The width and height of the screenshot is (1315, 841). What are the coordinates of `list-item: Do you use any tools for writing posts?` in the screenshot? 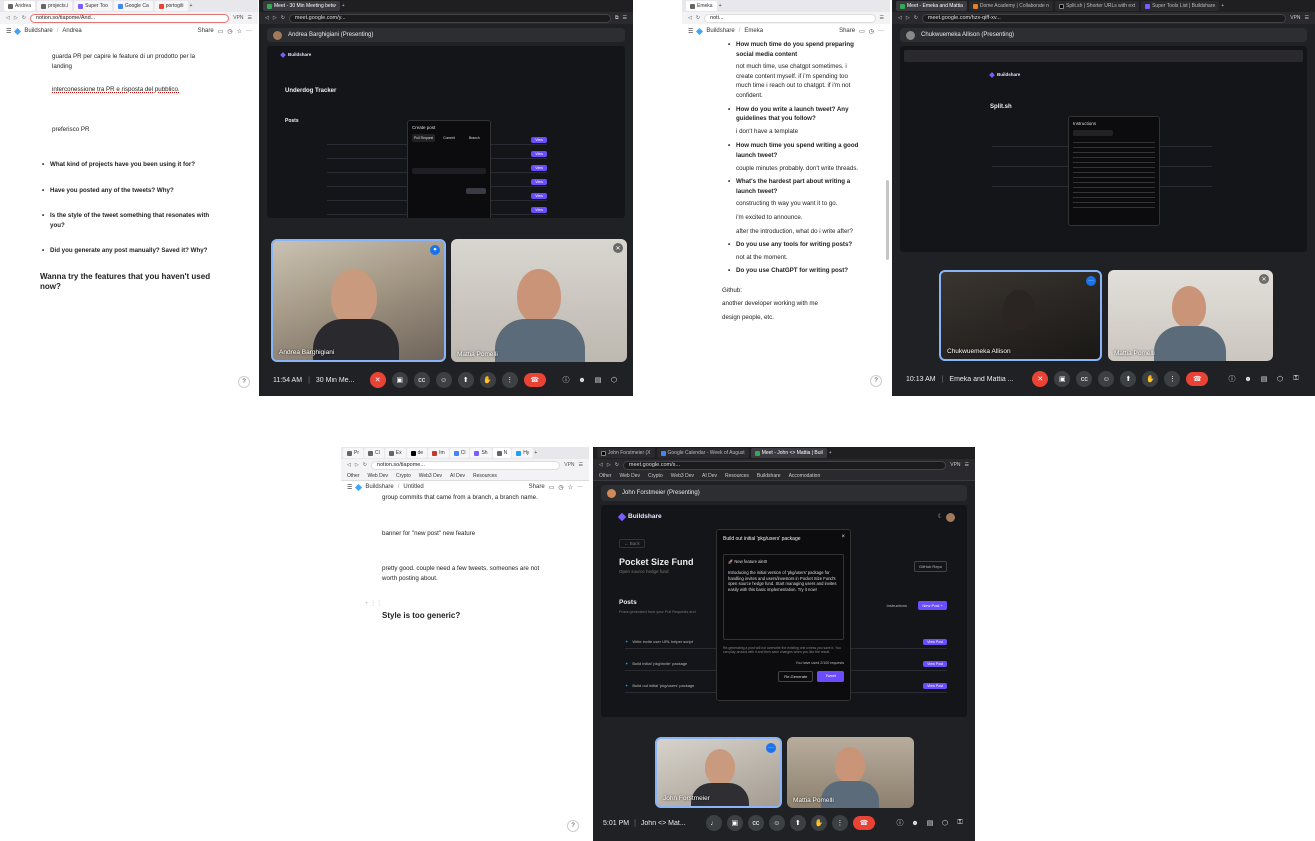 It's located at (794, 245).